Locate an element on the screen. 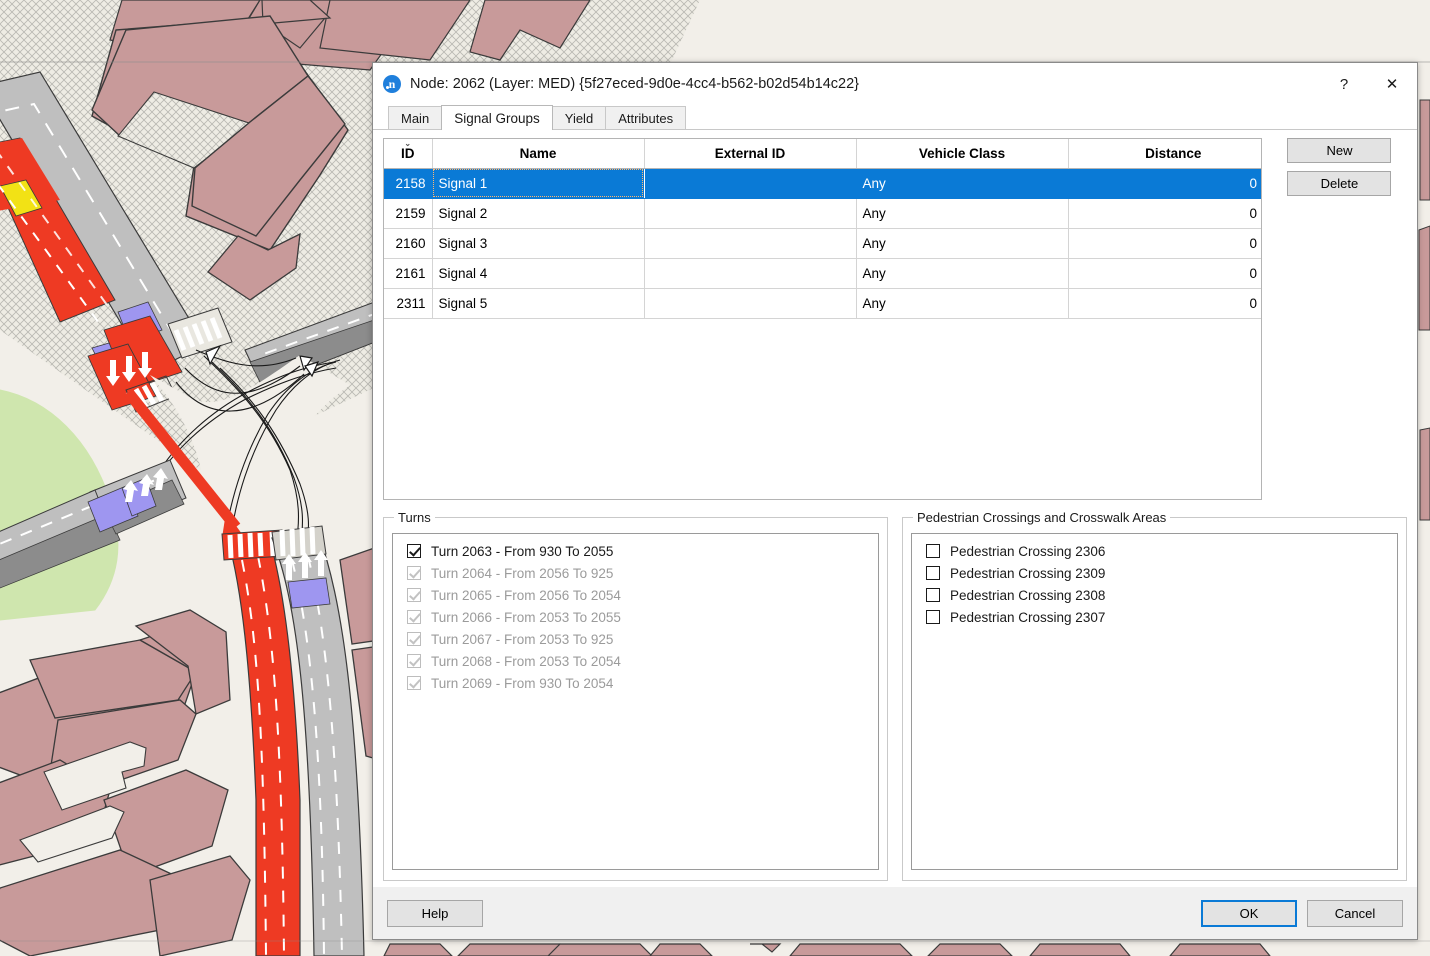 The image size is (1430, 956). list-item-label: Pedestrian Crossing 2309 is located at coordinates (1028, 573).